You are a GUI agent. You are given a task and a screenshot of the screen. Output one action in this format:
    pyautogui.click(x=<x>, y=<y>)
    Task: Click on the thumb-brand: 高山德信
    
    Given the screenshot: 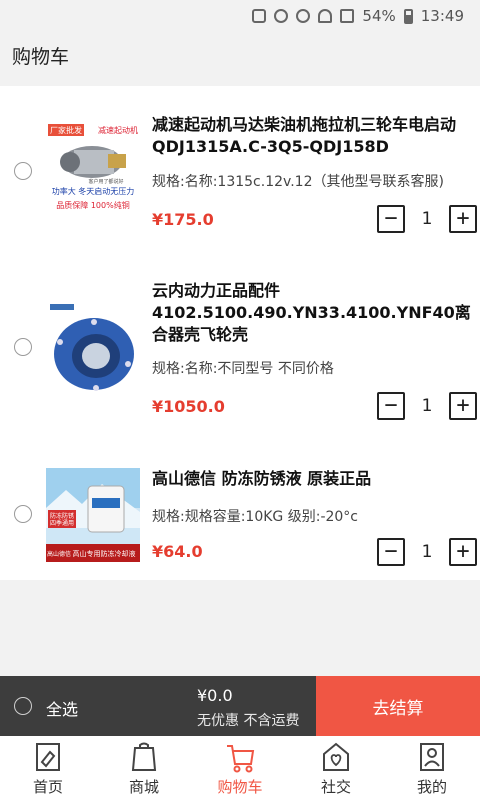 What is the action you would take?
    pyautogui.click(x=59, y=554)
    